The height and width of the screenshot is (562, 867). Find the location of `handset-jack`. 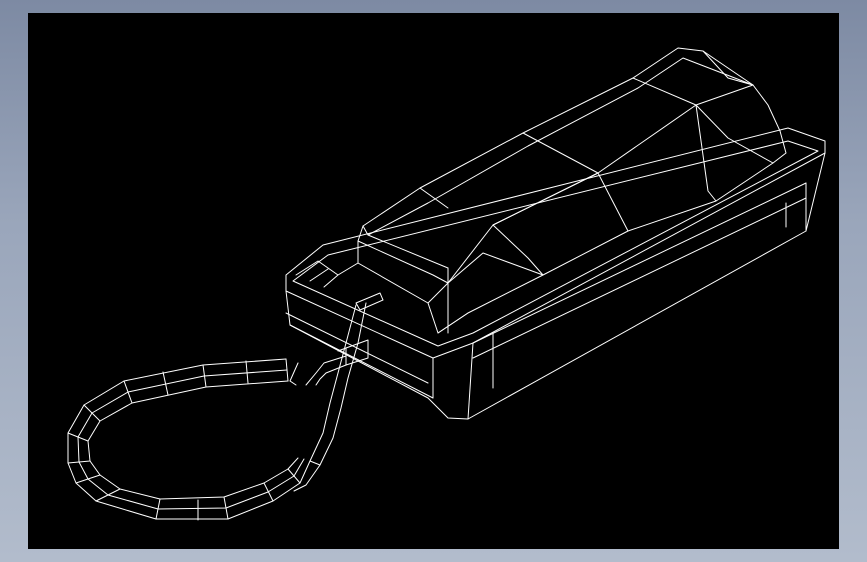

handset-jack is located at coordinates (369, 301).